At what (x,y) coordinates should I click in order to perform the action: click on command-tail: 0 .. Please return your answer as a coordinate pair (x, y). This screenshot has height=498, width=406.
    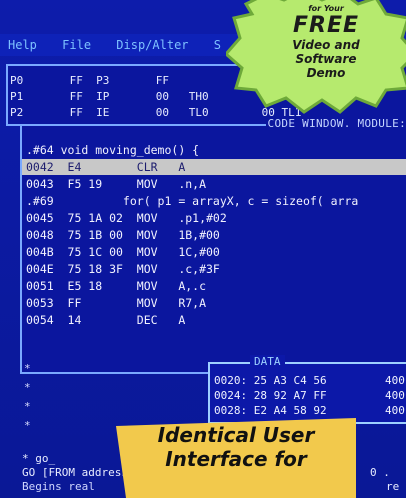
    Looking at the image, I should click on (380, 472).